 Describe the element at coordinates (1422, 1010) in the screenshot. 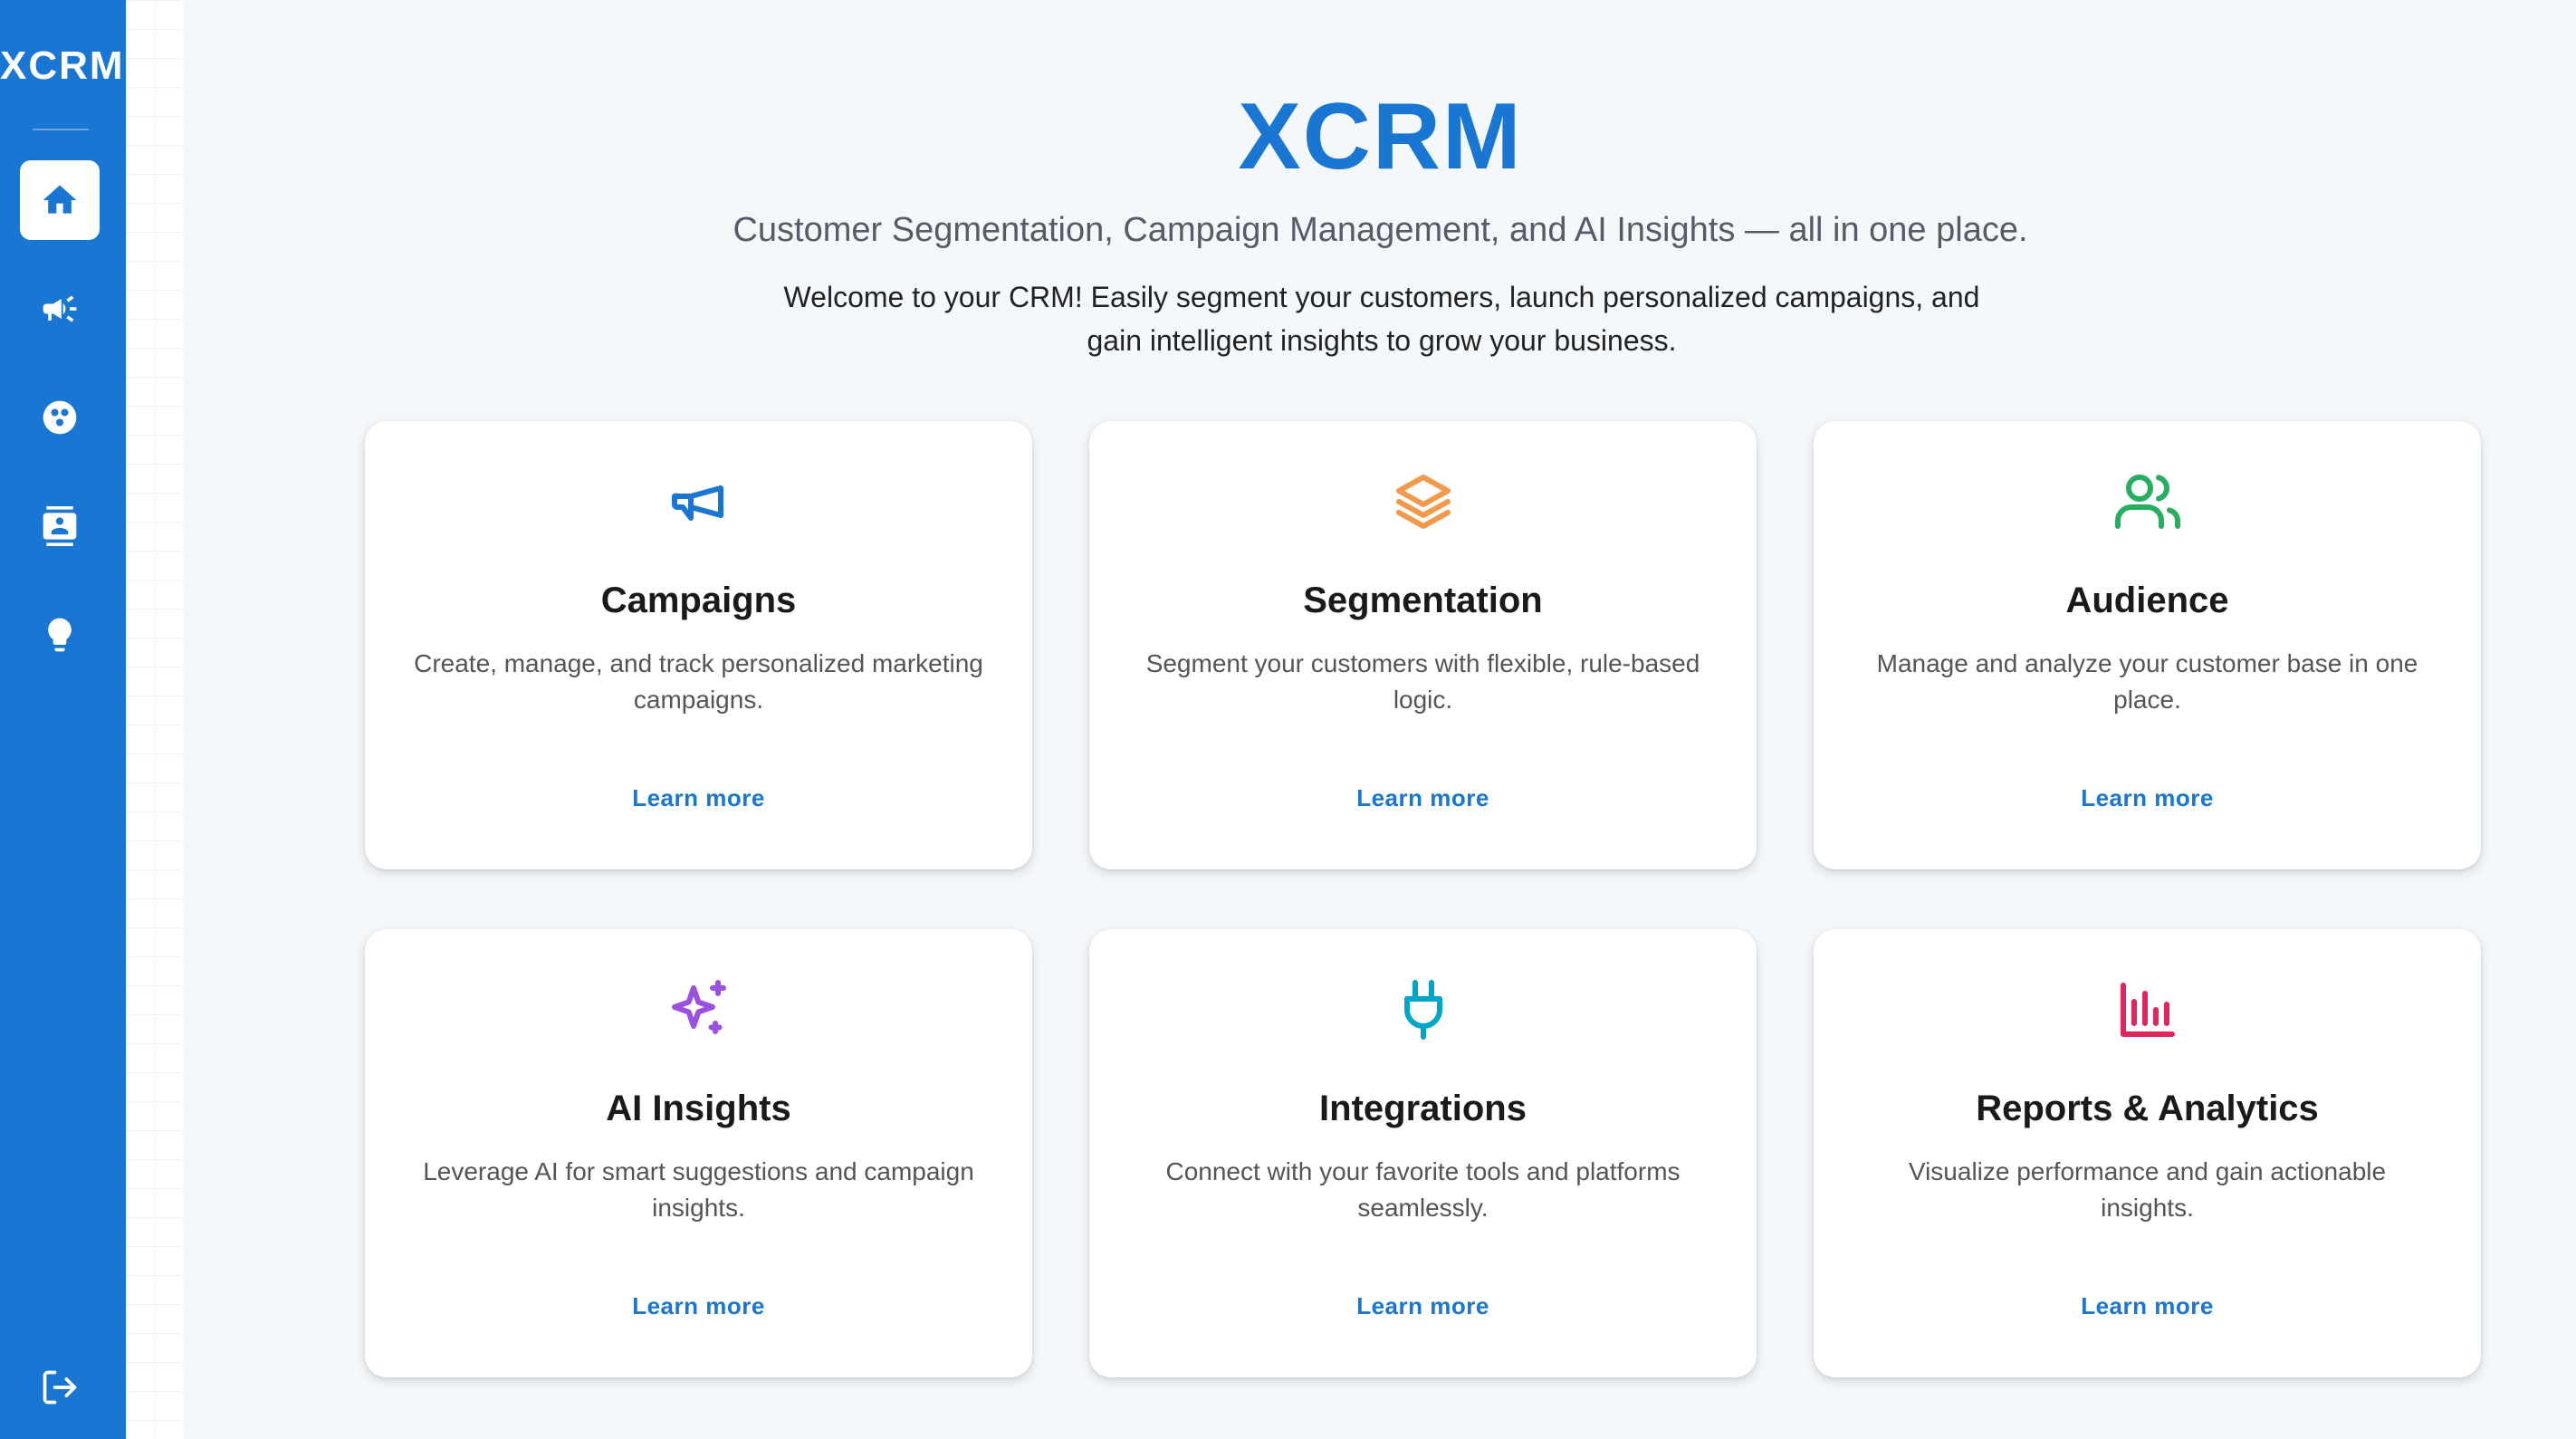

I see `plug-icon` at that location.